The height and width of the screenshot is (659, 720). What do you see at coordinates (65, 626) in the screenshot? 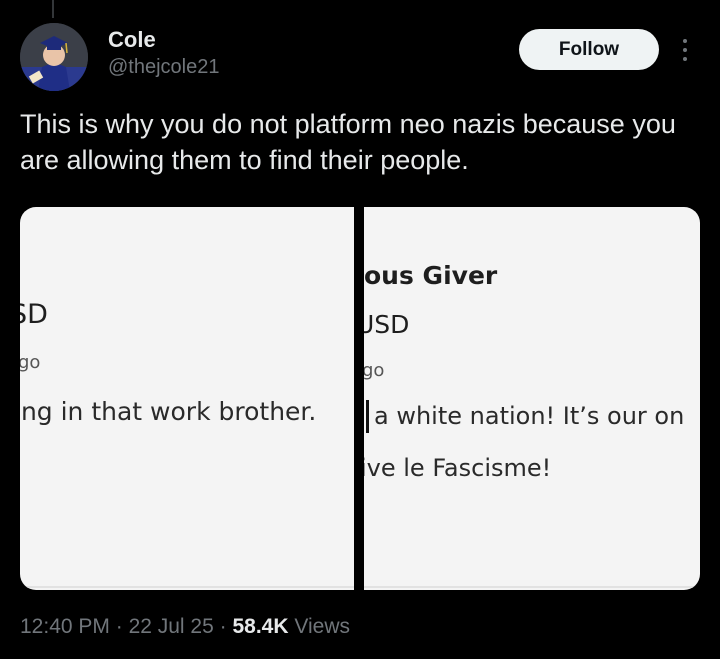
I see `post-time: 12:40 PM` at bounding box center [65, 626].